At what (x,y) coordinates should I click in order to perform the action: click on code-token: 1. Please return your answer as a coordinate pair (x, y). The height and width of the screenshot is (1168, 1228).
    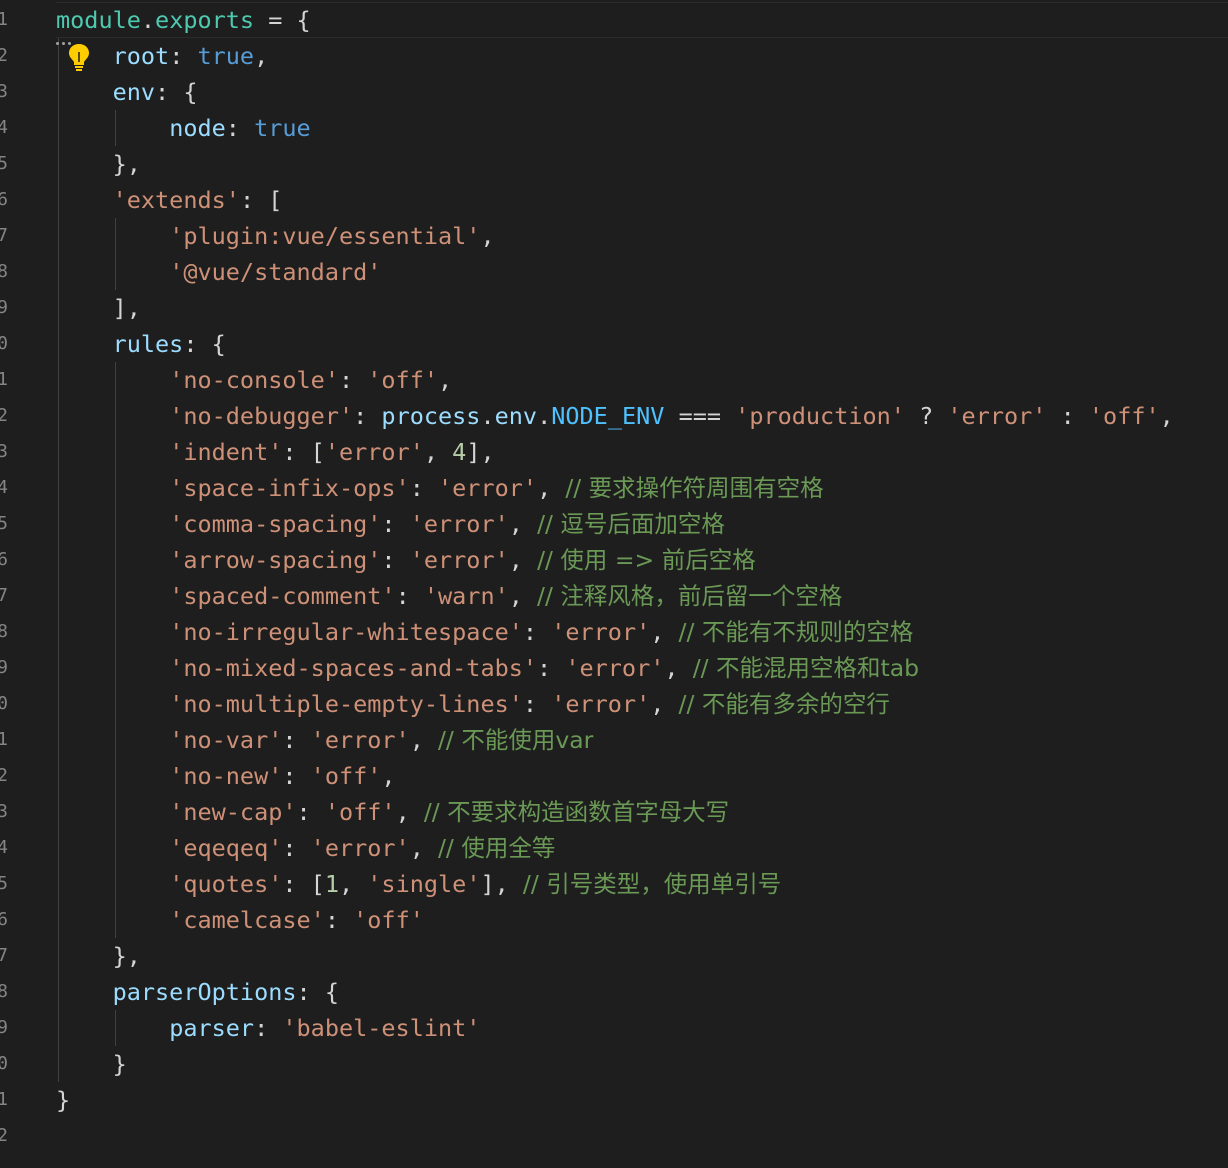
    Looking at the image, I should click on (331, 884).